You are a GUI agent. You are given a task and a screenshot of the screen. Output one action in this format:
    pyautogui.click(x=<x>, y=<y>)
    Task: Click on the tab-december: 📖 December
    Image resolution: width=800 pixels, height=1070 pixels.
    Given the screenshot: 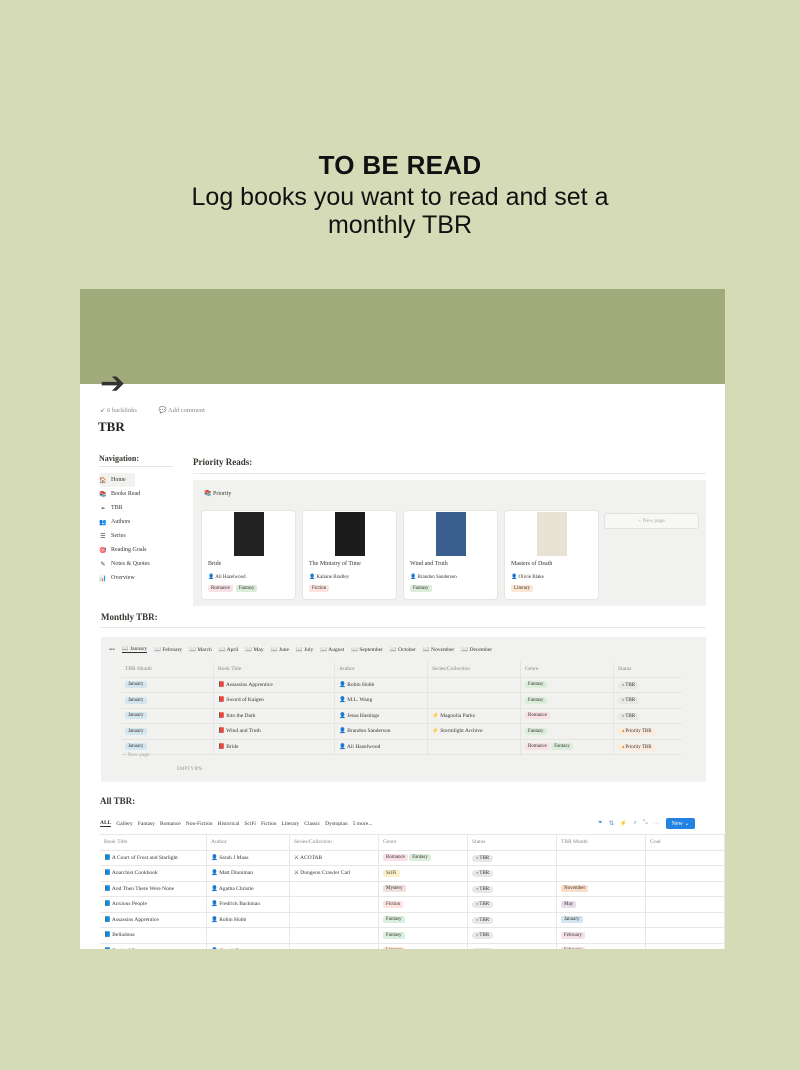 What is the action you would take?
    pyautogui.click(x=476, y=650)
    